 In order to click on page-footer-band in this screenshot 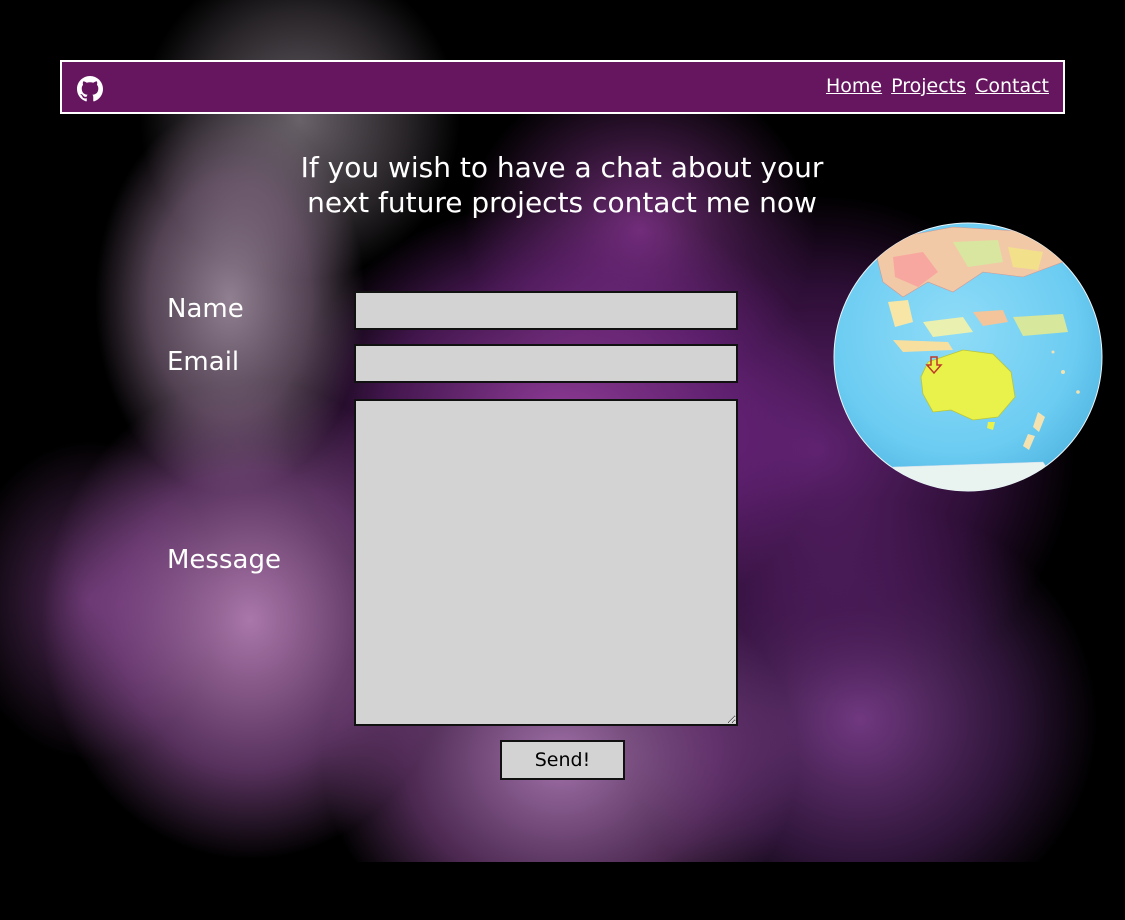, I will do `click(562, 891)`.